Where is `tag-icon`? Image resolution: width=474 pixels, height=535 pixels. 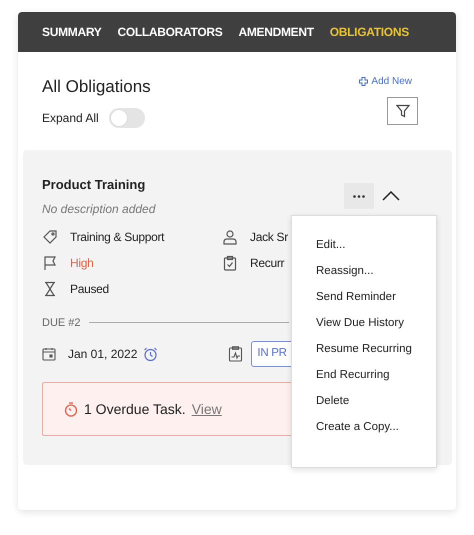 tag-icon is located at coordinates (50, 236).